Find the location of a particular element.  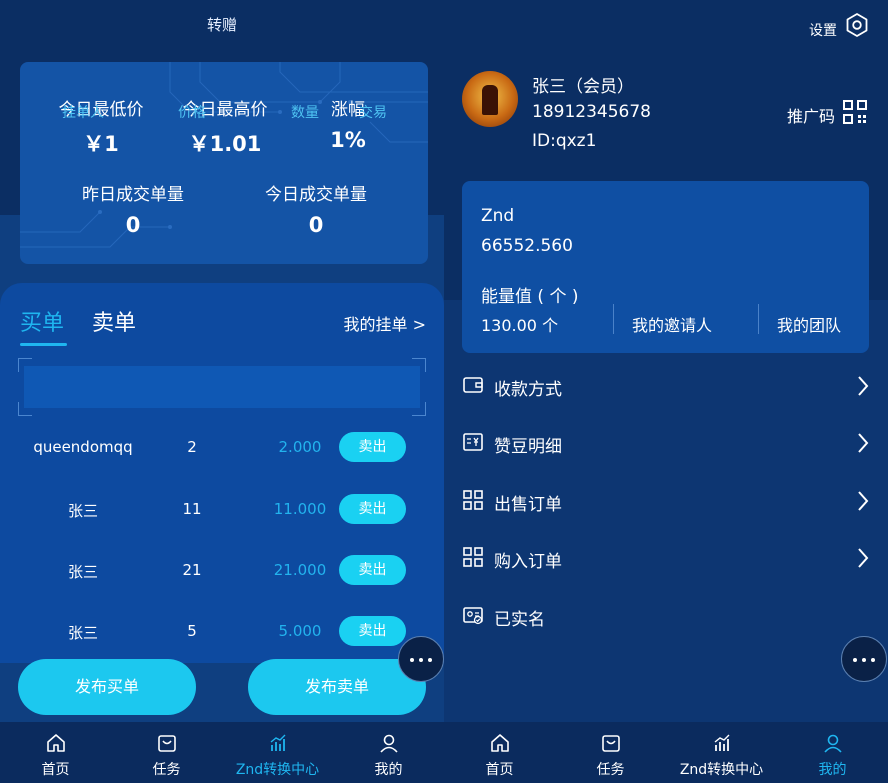

column-header-user: 挂单人 is located at coordinates (83, 113).